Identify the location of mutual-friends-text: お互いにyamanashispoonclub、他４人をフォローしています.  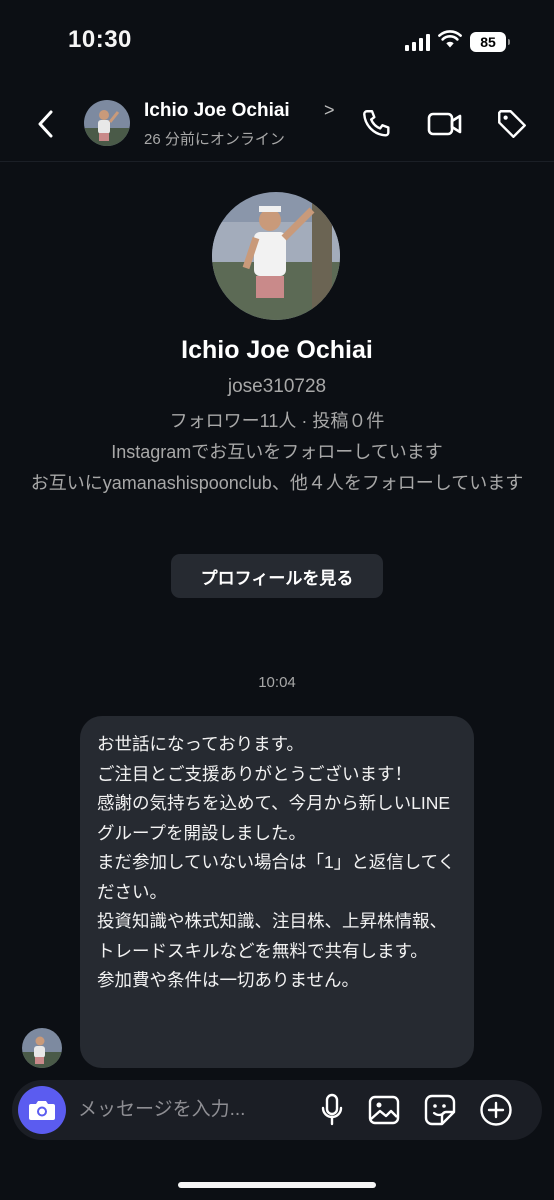
(277, 483).